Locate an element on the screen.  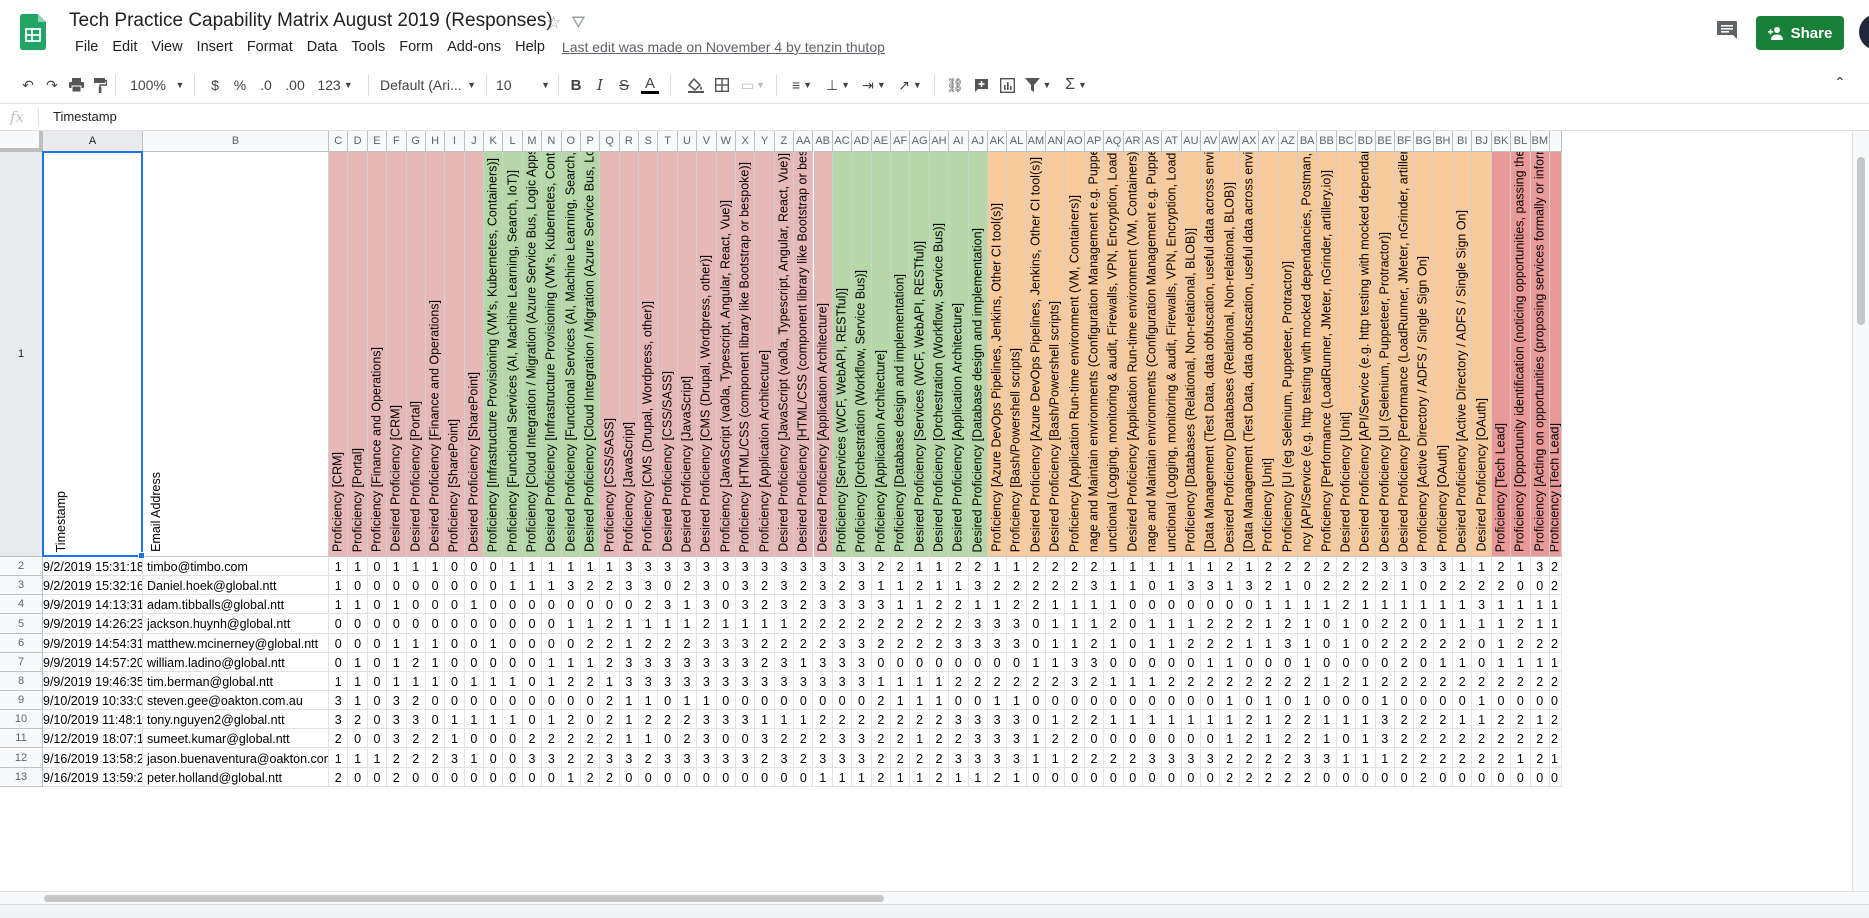
timestamp-cell: 9/2/2019 15:31:18 is located at coordinates (93, 567).